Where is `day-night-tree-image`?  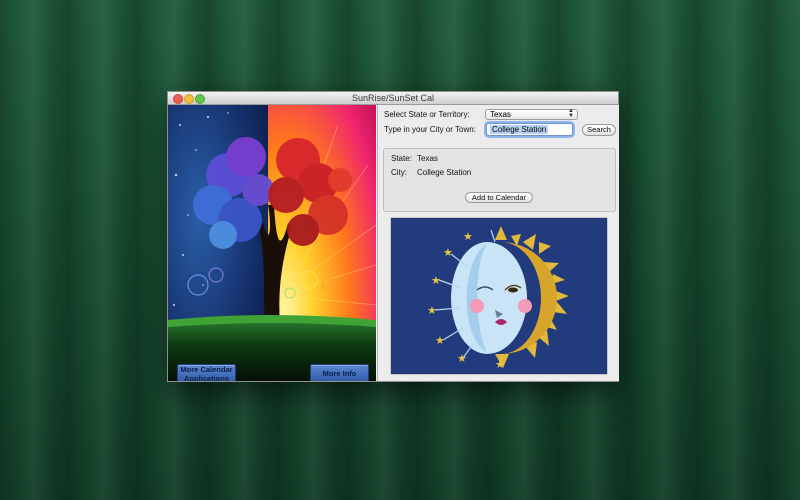 day-night-tree-image is located at coordinates (272, 243).